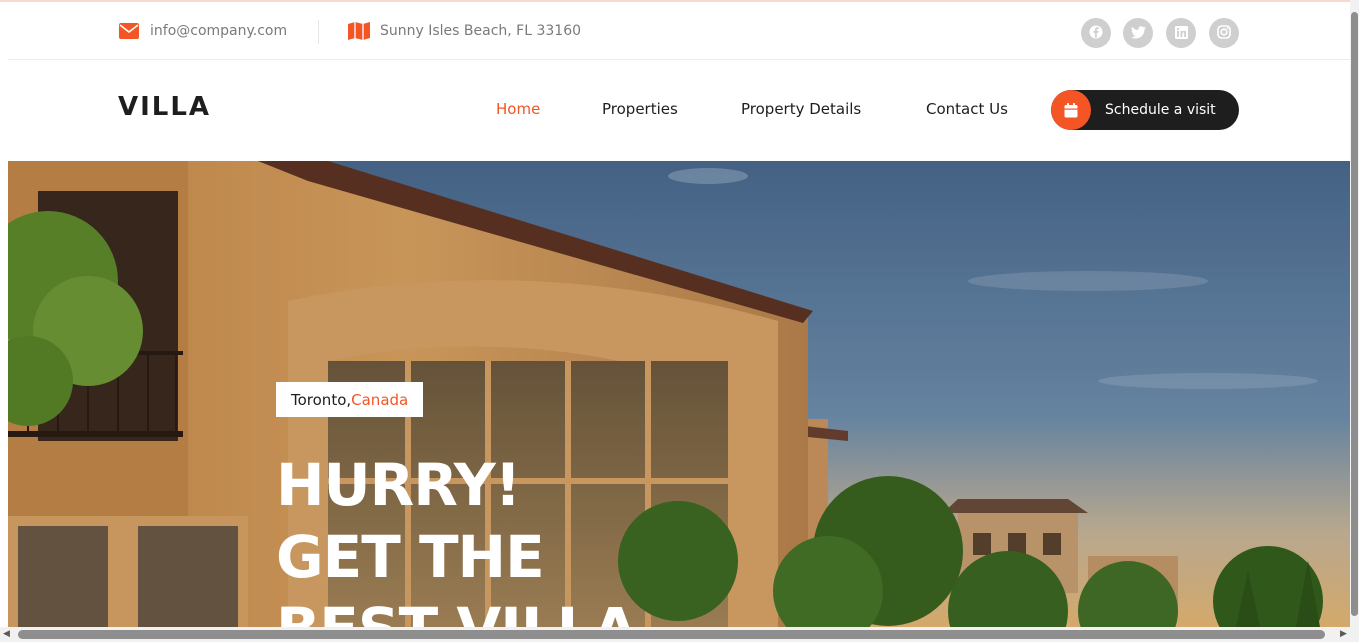 This screenshot has height=642, width=1359. I want to click on nav-properties: Properties, so click(640, 109).